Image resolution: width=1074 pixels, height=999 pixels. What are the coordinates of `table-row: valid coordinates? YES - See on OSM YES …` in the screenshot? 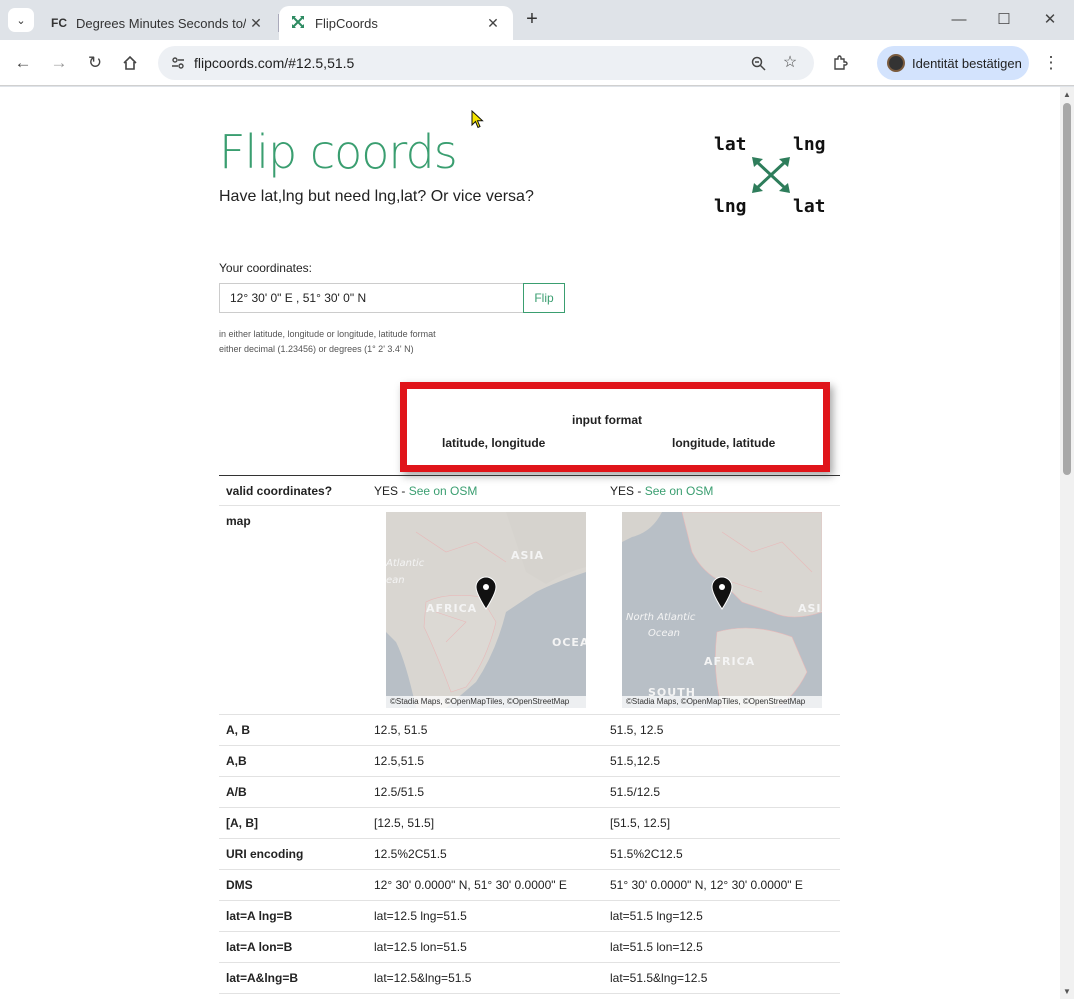 It's located at (529, 490).